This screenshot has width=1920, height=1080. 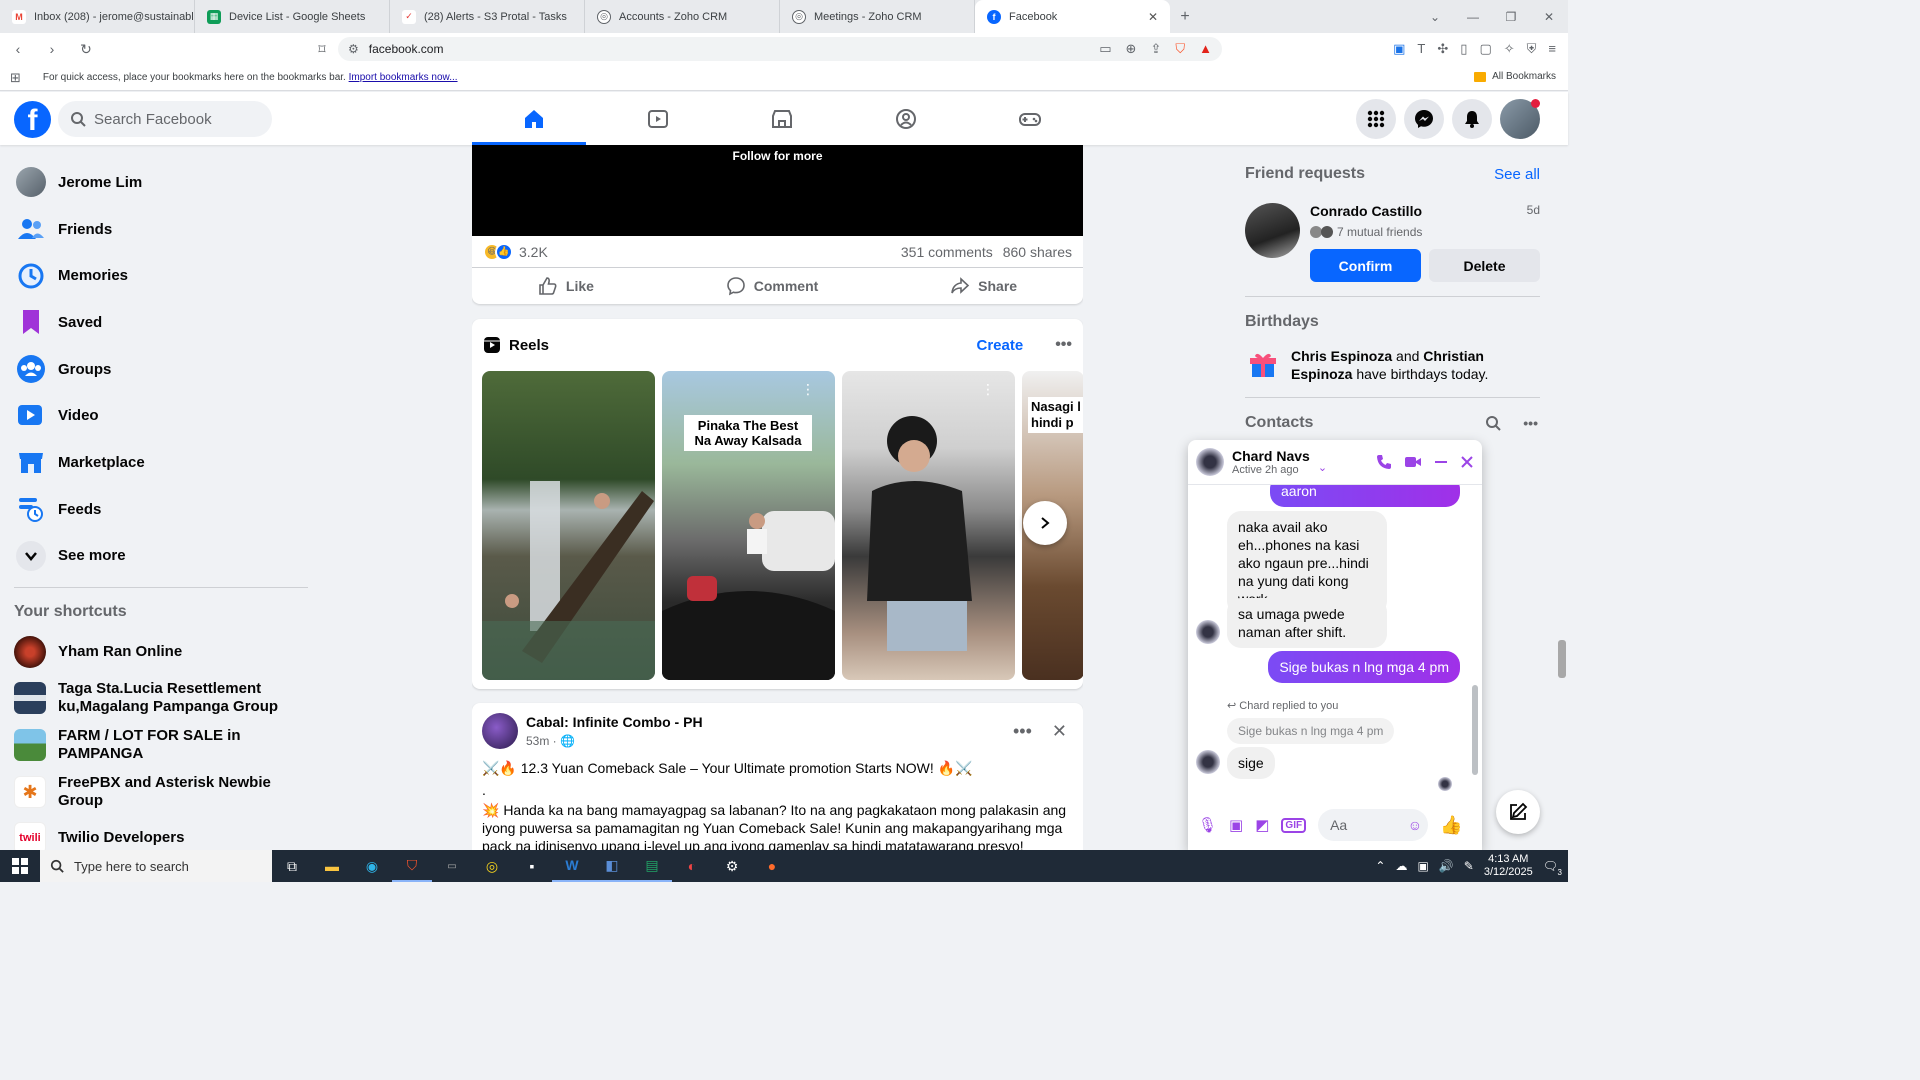 What do you see at coordinates (533, 252) in the screenshot?
I see `reaction-count: 3.2K` at bounding box center [533, 252].